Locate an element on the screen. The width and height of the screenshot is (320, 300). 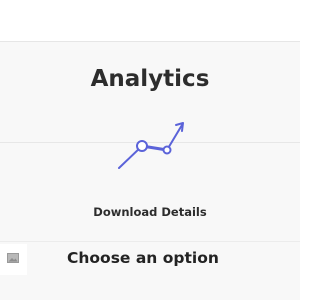
analytics-trend-icon is located at coordinates (151, 145).